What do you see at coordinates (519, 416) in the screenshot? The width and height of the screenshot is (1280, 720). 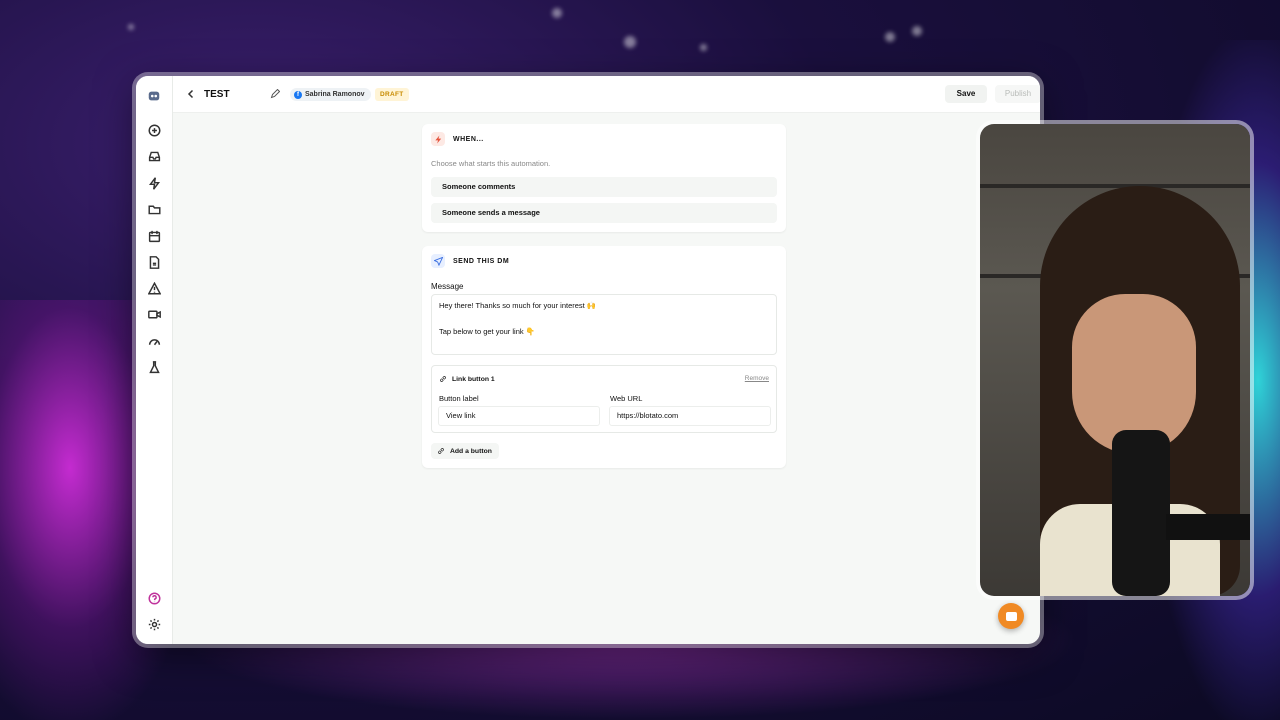 I see `button-label-input: View link` at bounding box center [519, 416].